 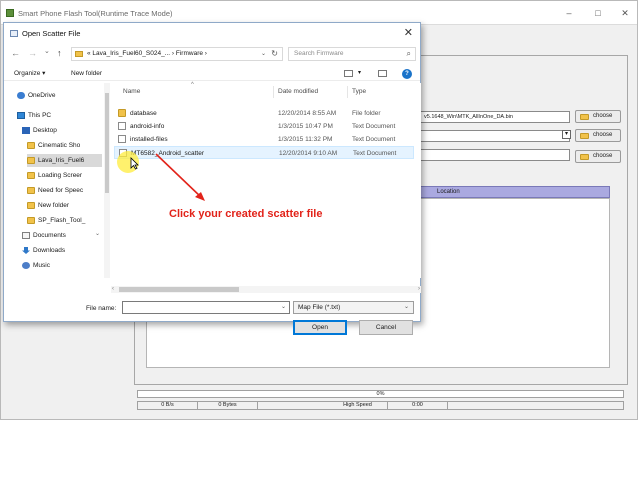 I want to click on file-row-database: database 12/20/2014 8:55 AM File folder, so click(x=264, y=113).